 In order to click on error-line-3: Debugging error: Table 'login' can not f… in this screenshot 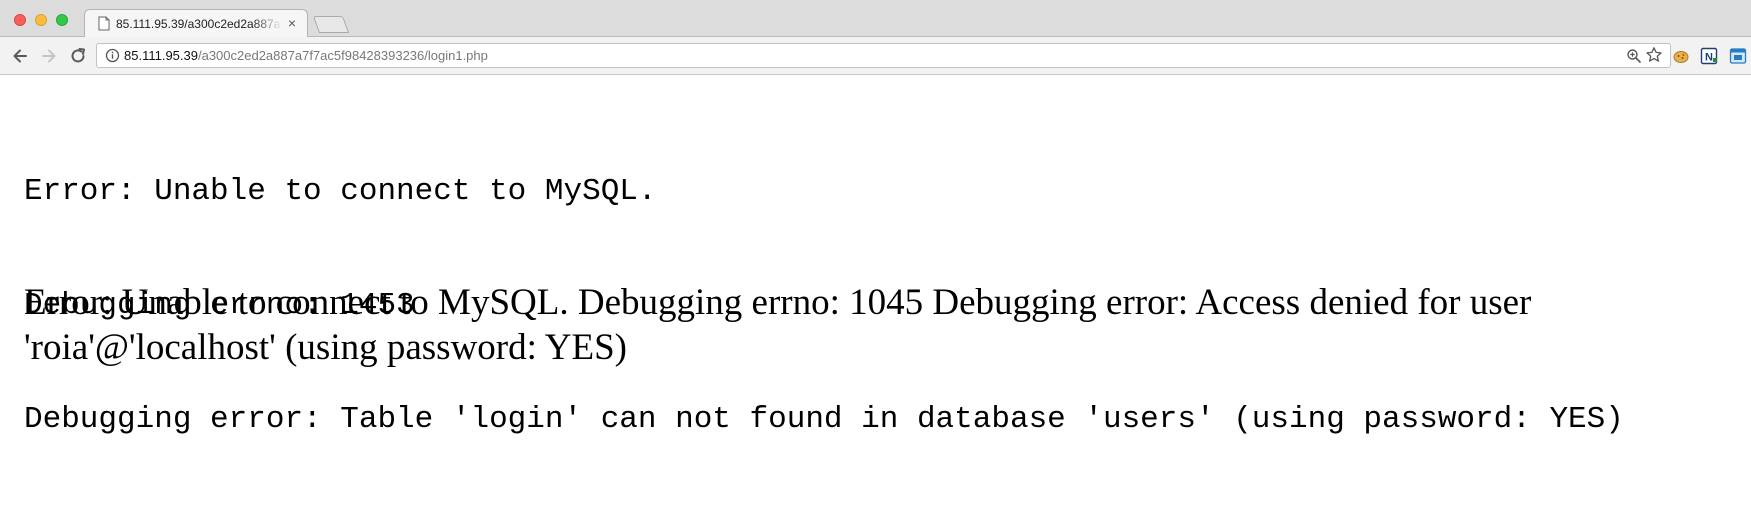, I will do `click(824, 419)`.